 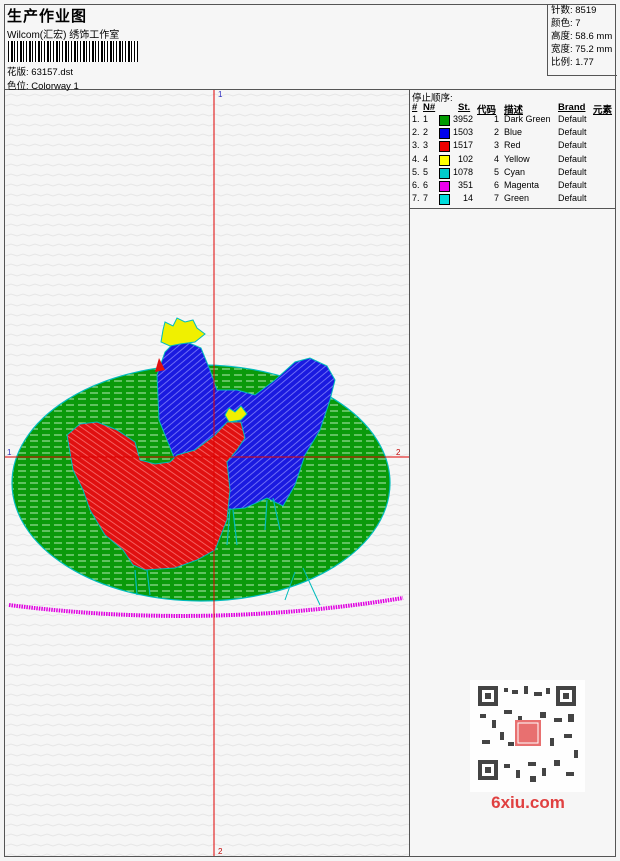 I want to click on row-stitches: 3952, so click(x=462, y=119).